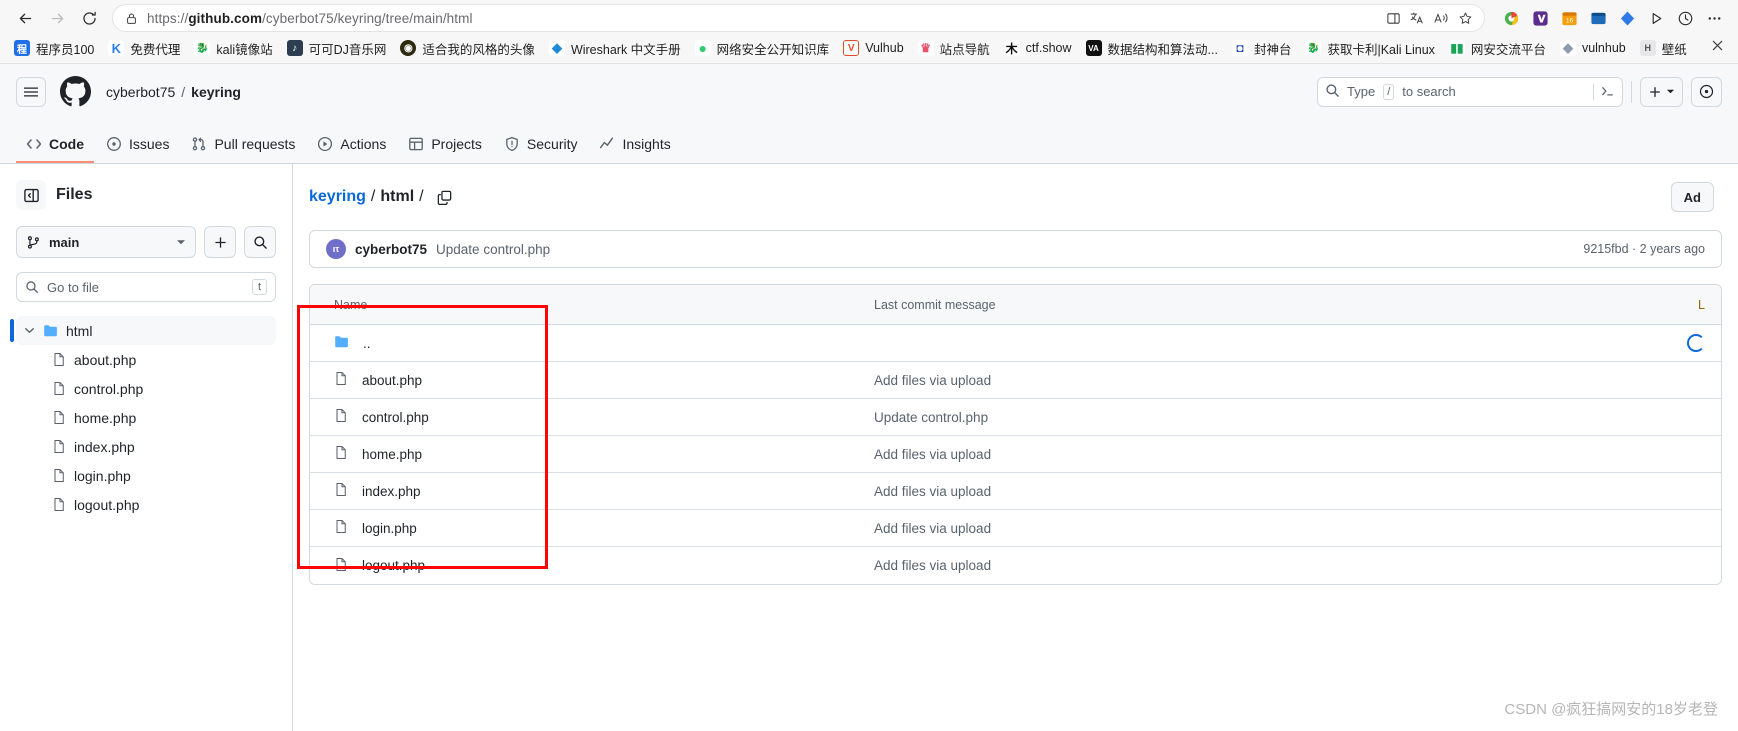 The width and height of the screenshot is (1738, 731). Describe the element at coordinates (1417, 18) in the screenshot. I see `translate-icon` at that location.